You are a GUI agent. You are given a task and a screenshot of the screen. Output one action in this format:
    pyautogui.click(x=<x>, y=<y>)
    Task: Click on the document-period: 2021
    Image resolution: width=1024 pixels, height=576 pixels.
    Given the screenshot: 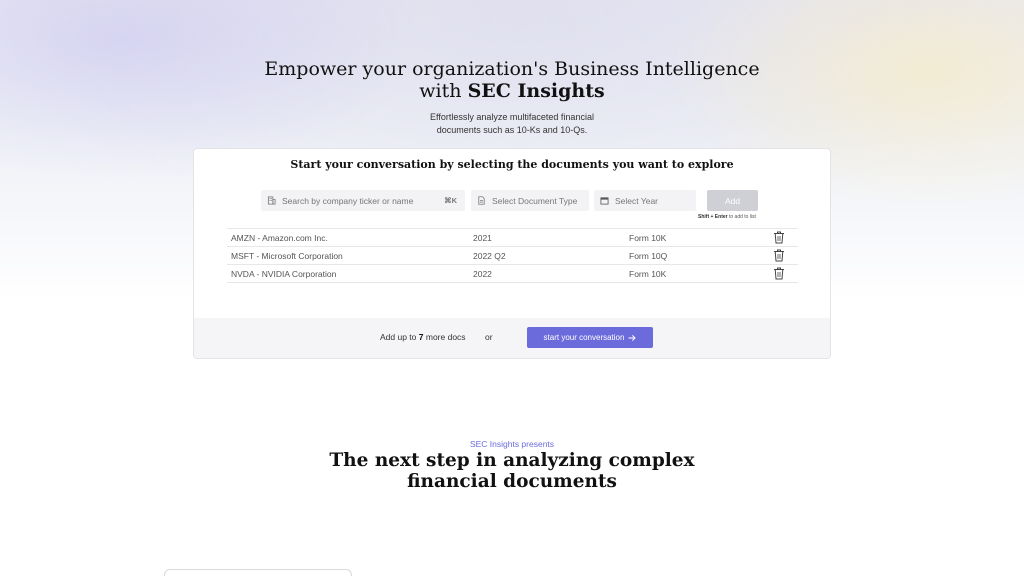 What is the action you would take?
    pyautogui.click(x=482, y=238)
    